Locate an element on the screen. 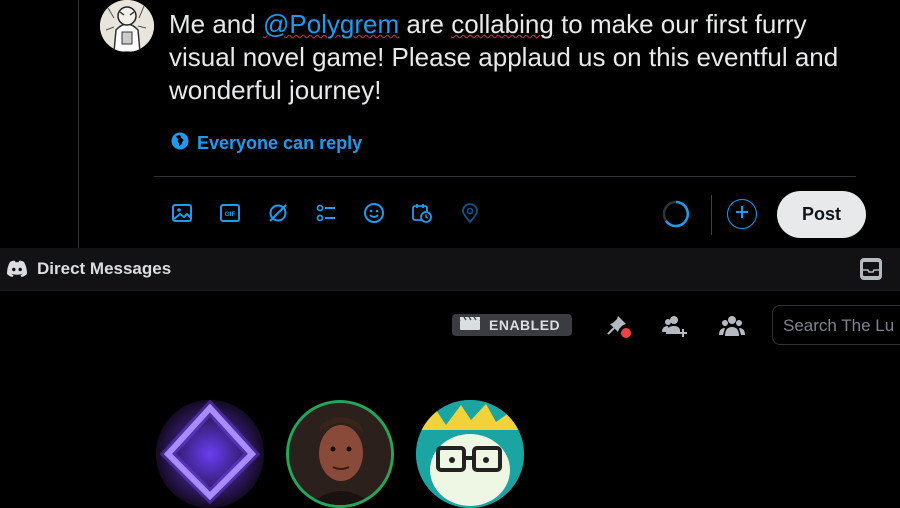 Image resolution: width=900 pixels, height=508 pixels. post-button: Post is located at coordinates (821, 214).